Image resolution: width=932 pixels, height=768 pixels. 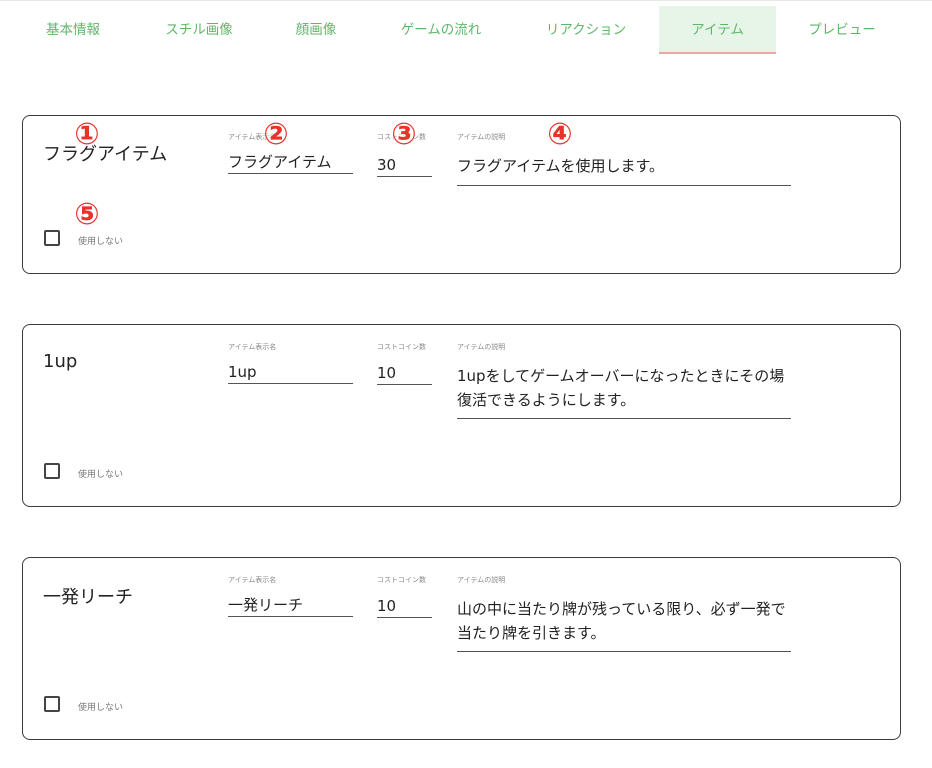 I want to click on tab-reactions: リアクション, so click(x=586, y=30).